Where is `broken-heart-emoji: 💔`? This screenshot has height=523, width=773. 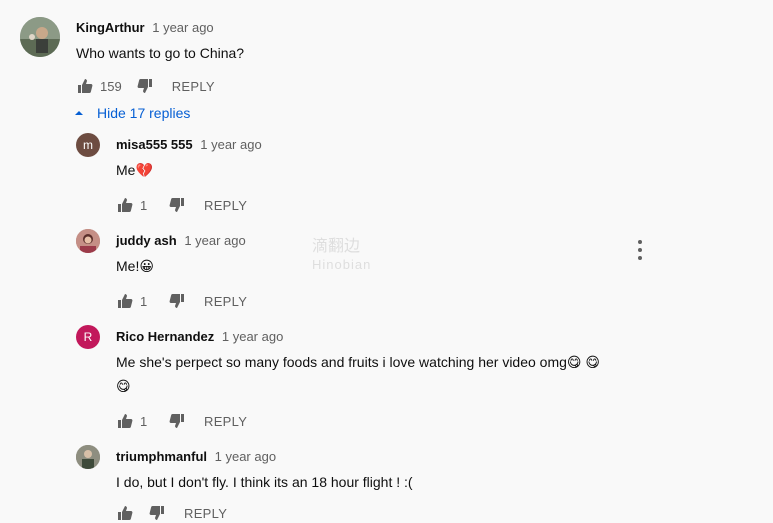
broken-heart-emoji: 💔 is located at coordinates (144, 171).